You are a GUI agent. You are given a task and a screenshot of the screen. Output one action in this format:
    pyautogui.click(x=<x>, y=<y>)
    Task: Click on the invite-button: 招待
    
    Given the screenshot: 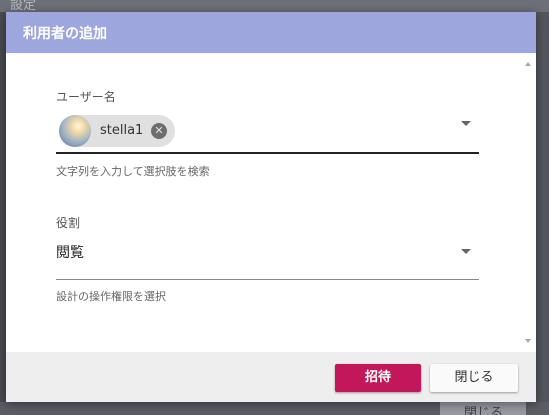 What is the action you would take?
    pyautogui.click(x=378, y=378)
    